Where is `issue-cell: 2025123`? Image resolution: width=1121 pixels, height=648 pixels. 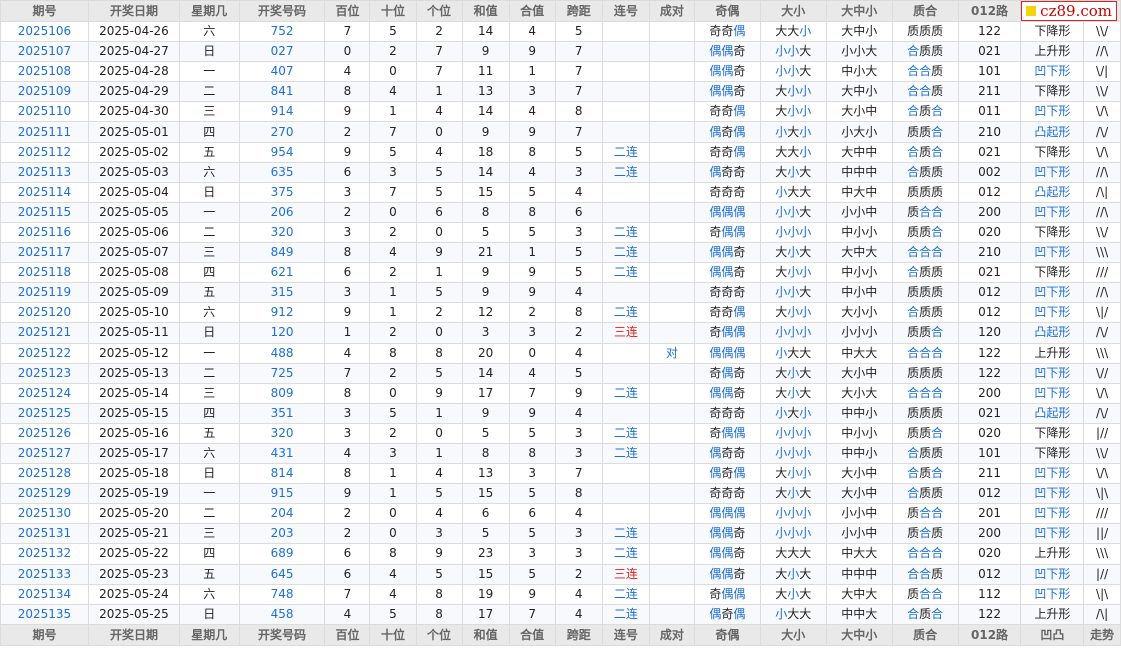 issue-cell: 2025123 is located at coordinates (44, 373).